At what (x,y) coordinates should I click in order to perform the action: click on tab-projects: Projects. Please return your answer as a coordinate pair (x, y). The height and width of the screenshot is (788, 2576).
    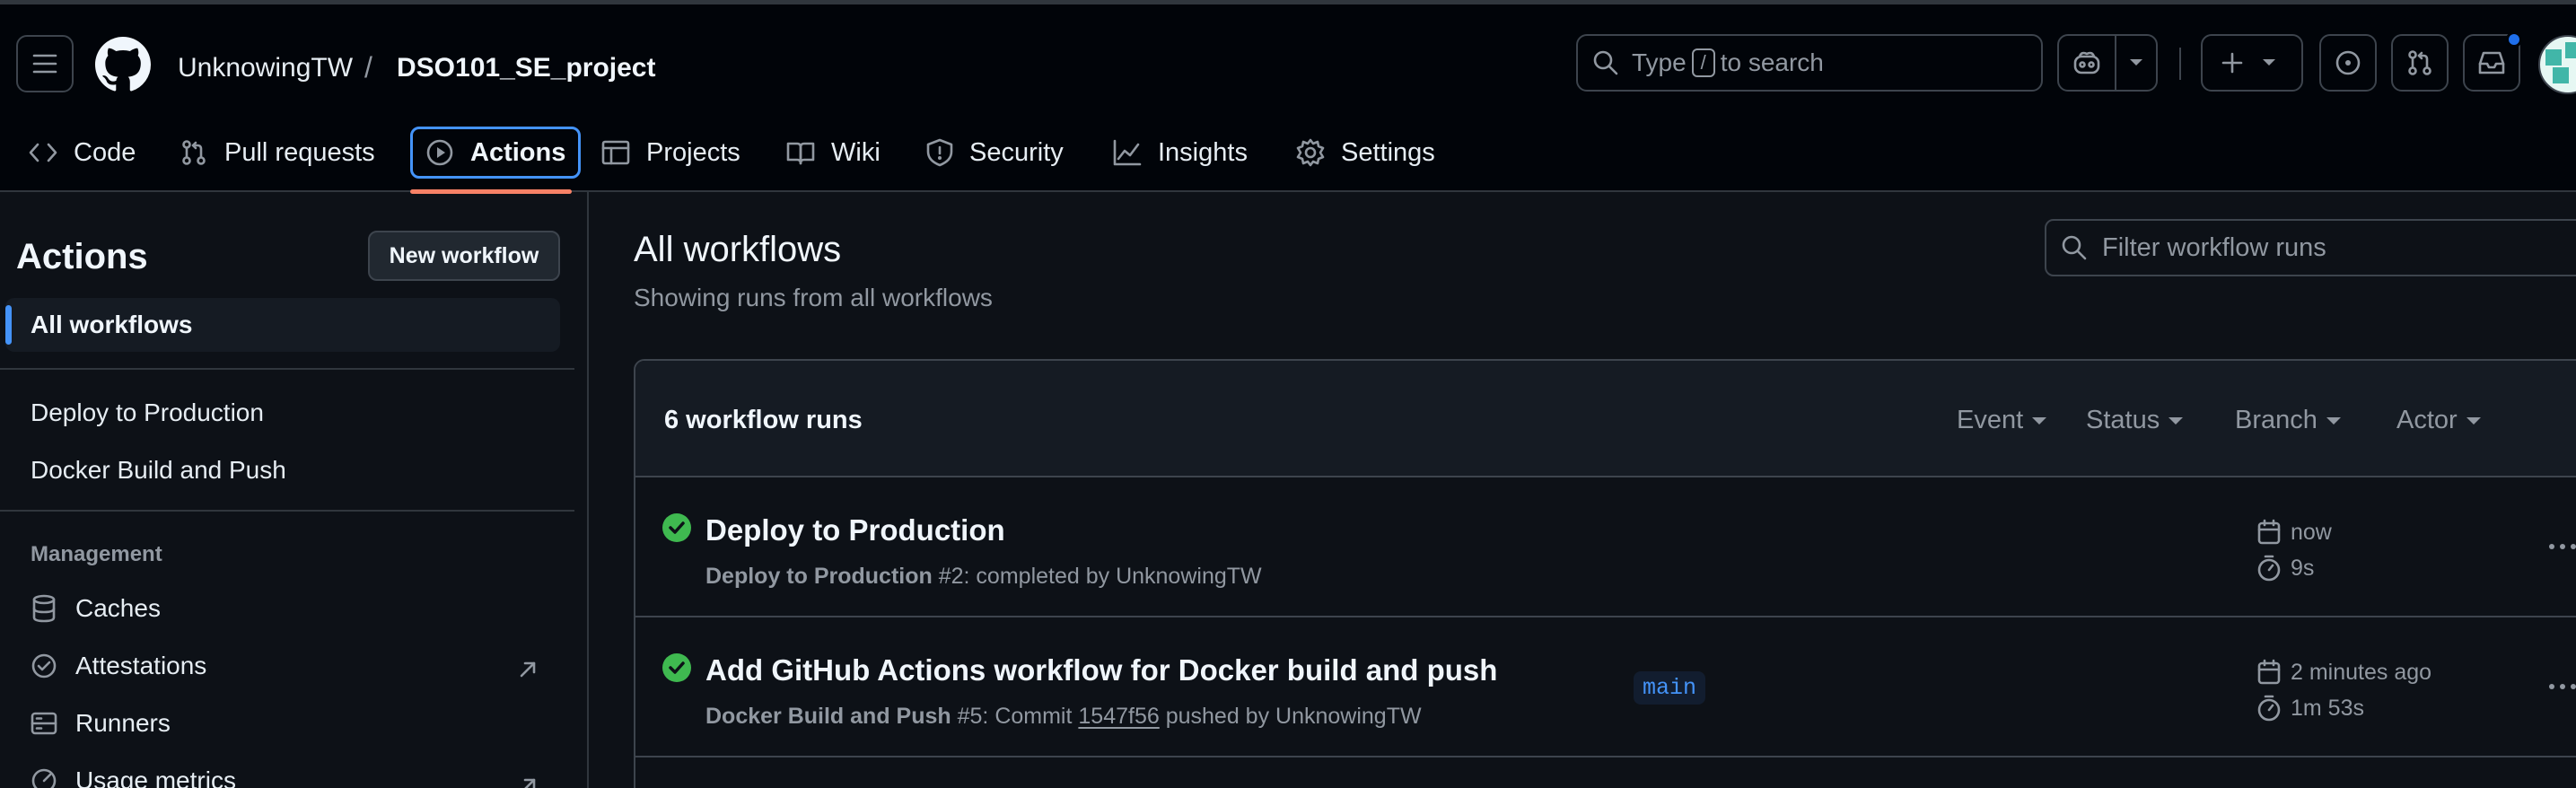
    Looking at the image, I should click on (670, 153).